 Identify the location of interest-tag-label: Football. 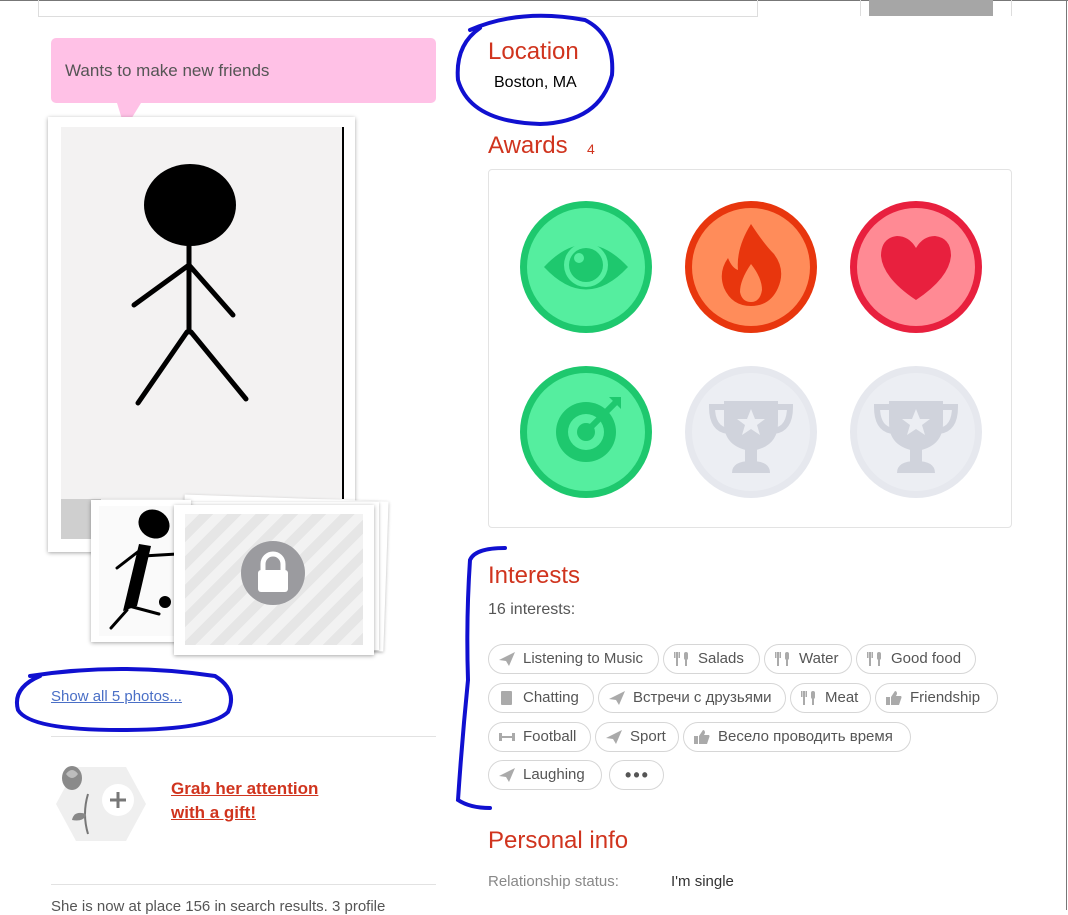
(550, 736).